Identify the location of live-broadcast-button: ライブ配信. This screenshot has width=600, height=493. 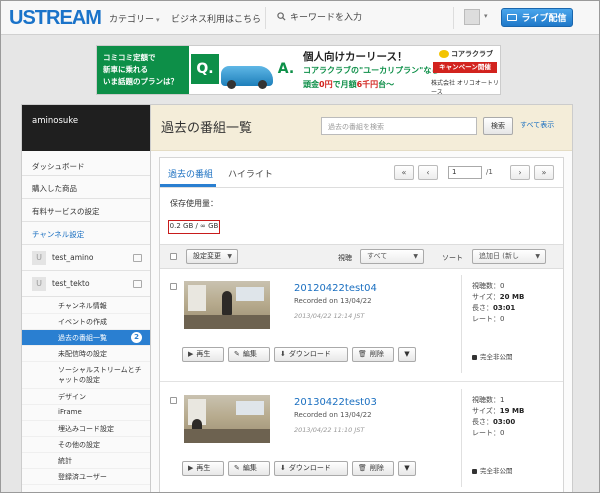
(537, 17).